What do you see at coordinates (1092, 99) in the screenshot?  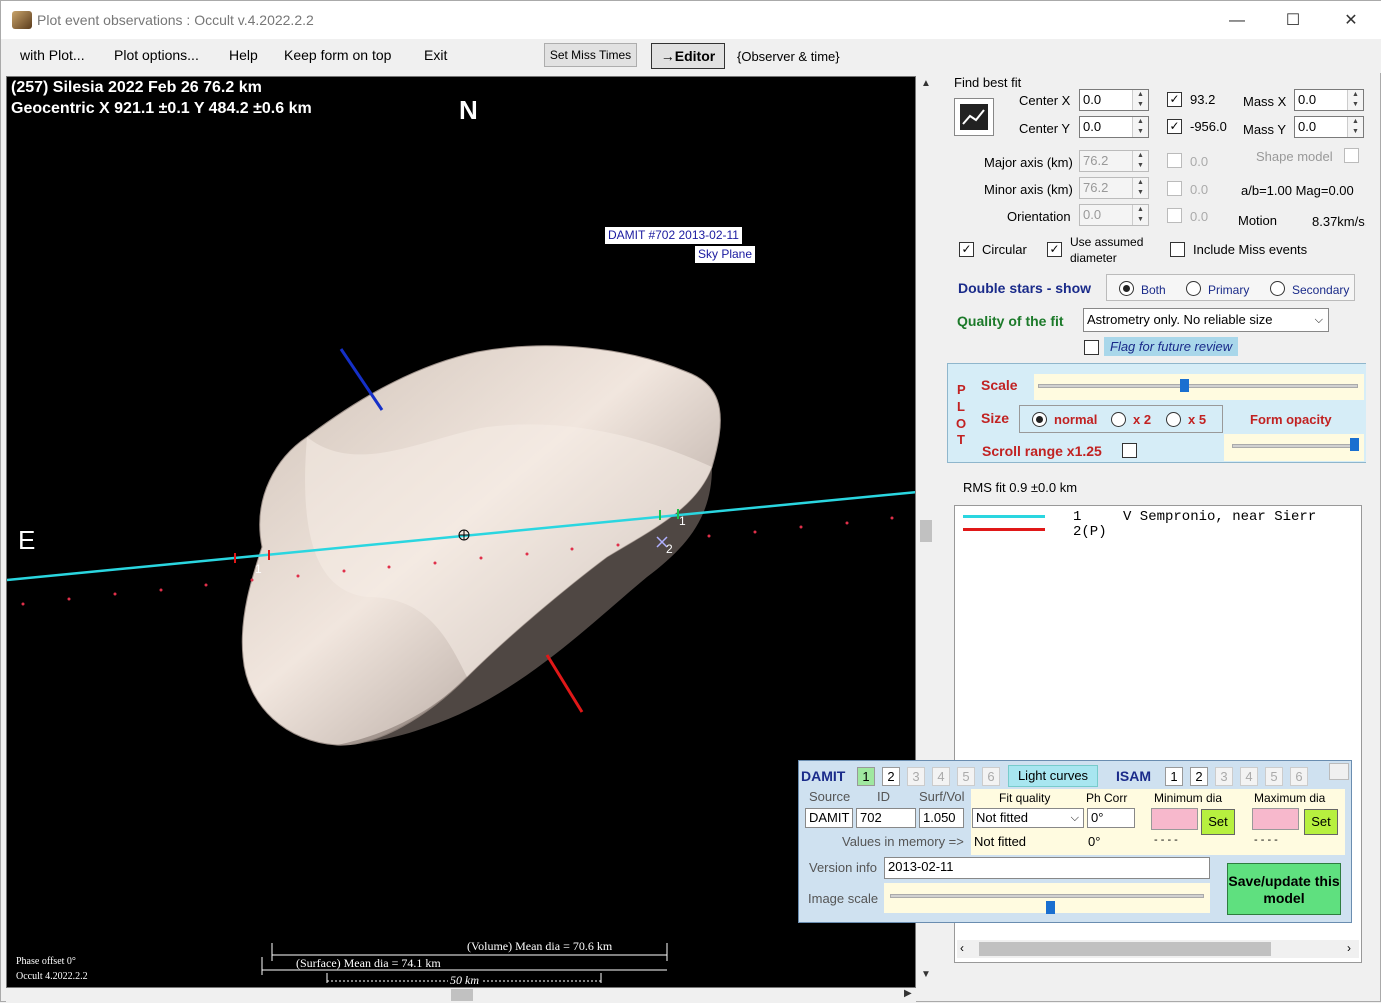 I see `center-x-value: 0.0` at bounding box center [1092, 99].